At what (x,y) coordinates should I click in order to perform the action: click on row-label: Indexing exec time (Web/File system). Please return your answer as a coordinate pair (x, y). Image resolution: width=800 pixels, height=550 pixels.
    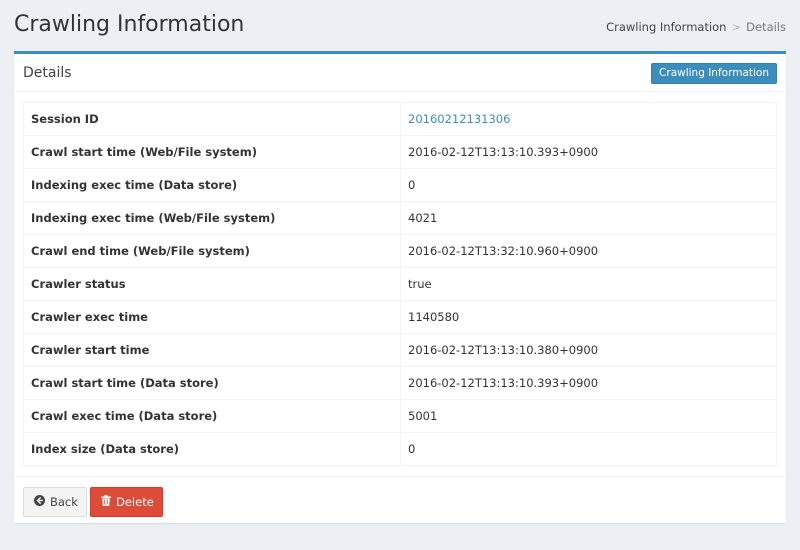
    Looking at the image, I should click on (212, 218).